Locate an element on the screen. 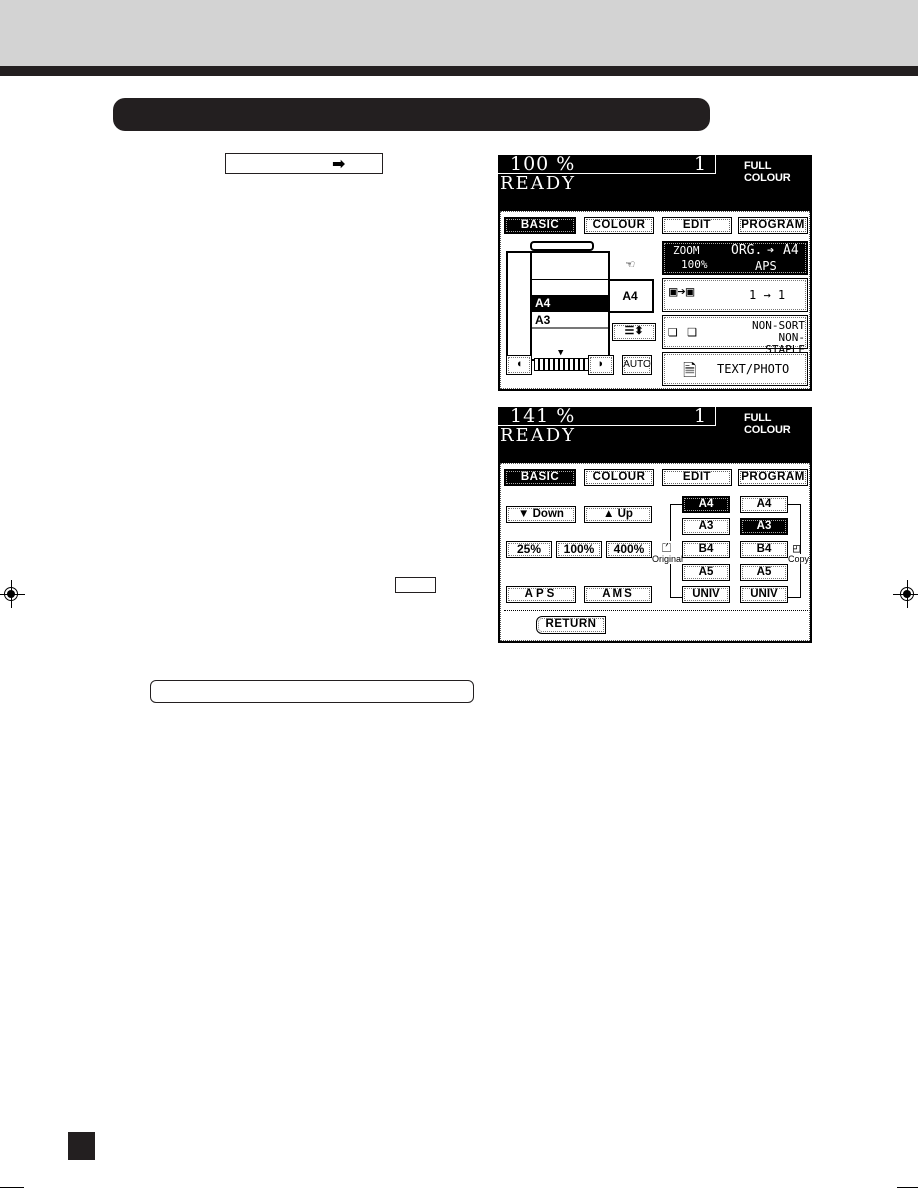 Image resolution: width=918 pixels, height=1188 pixels. note-box is located at coordinates (312, 691).